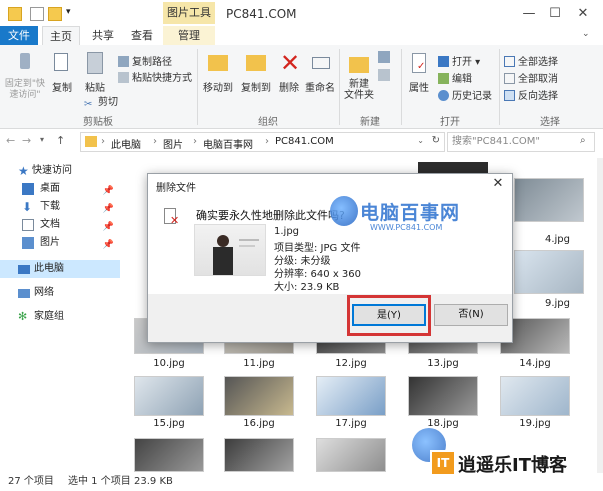  What do you see at coordinates (259, 363) in the screenshot?
I see `file-name: 11.jpg` at bounding box center [259, 363].